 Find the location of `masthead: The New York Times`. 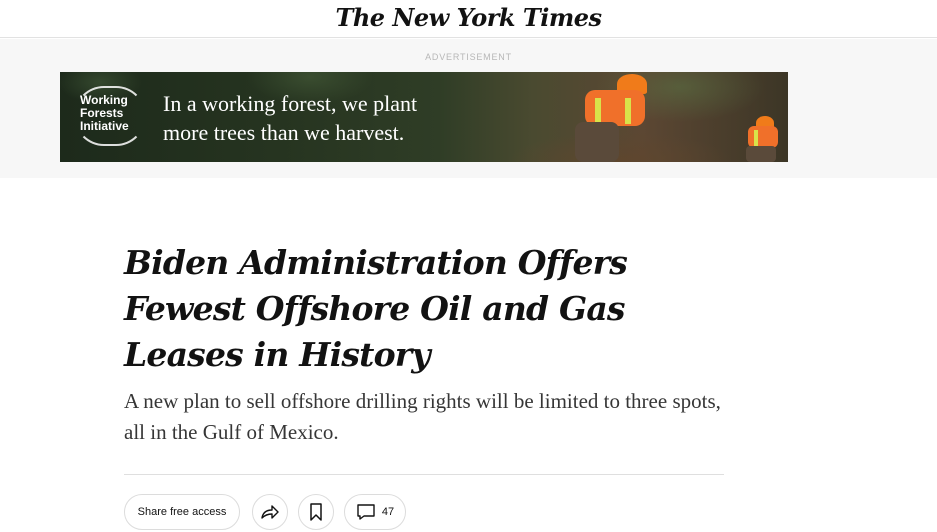

masthead: The New York Times is located at coordinates (468, 19).